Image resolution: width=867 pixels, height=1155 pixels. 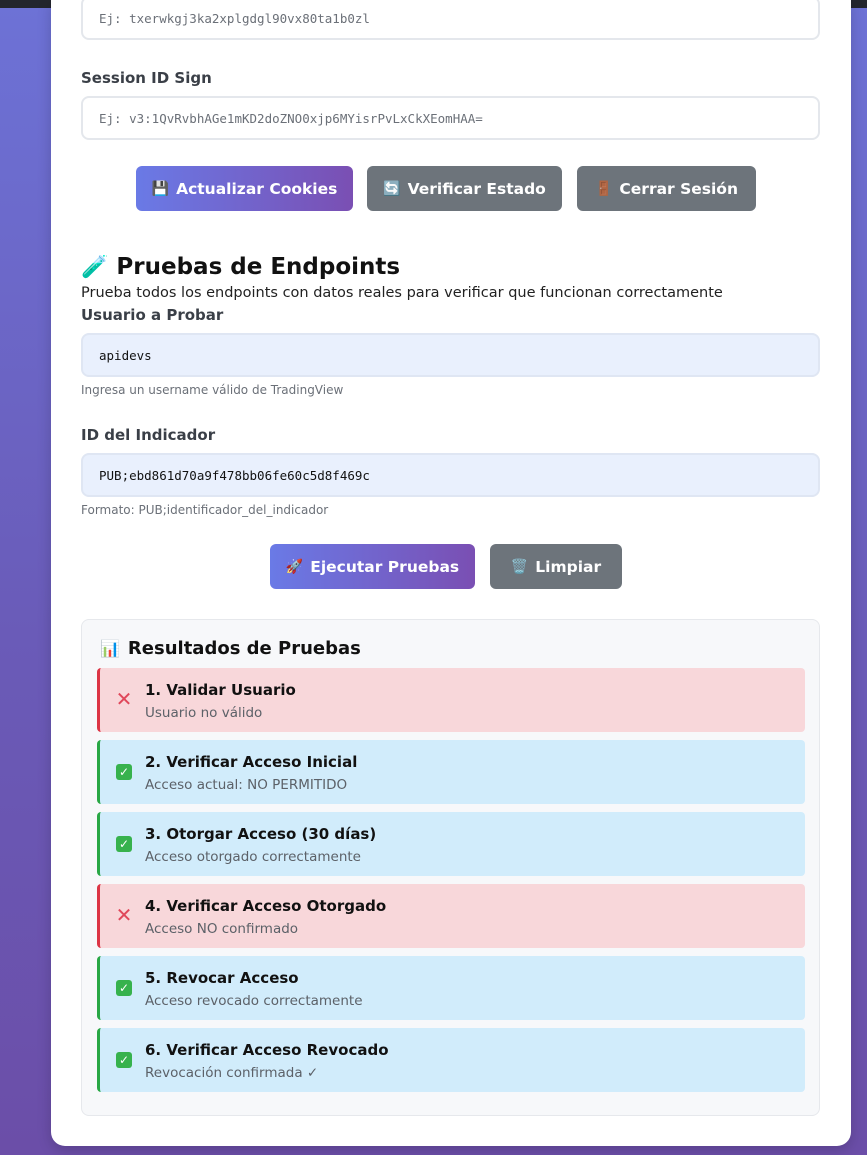 What do you see at coordinates (234, 475) in the screenshot?
I see `indicator-input-value: PUB;ebd861d70a9f478bb06fe60c5d8f469c` at bounding box center [234, 475].